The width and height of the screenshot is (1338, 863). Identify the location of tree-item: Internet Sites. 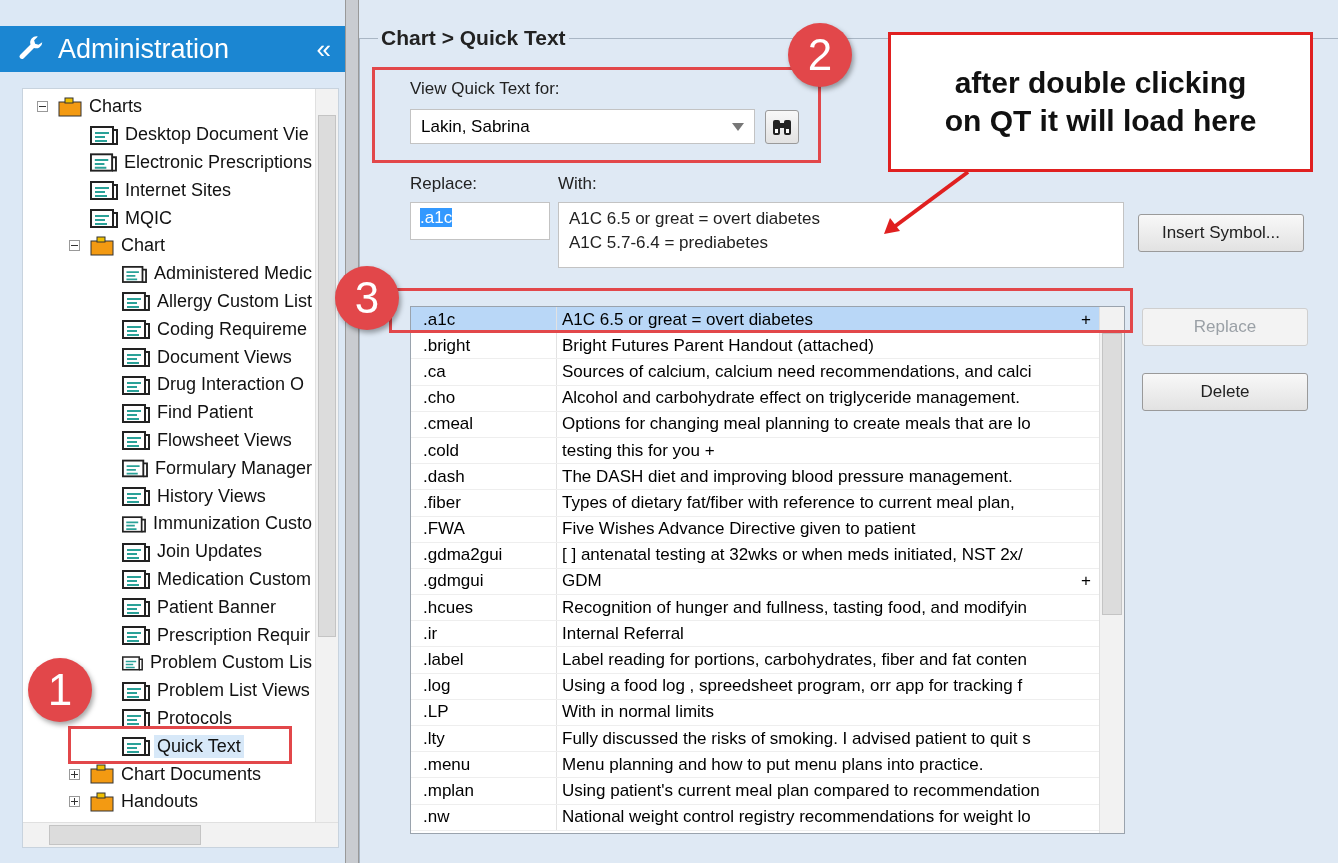
(178, 190).